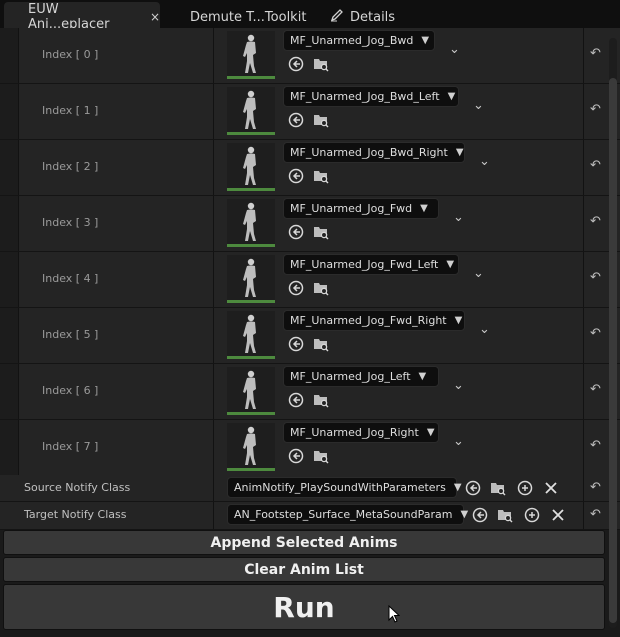 This screenshot has height=637, width=620. I want to click on tab-label: Demute T...Toolkit, so click(248, 17).